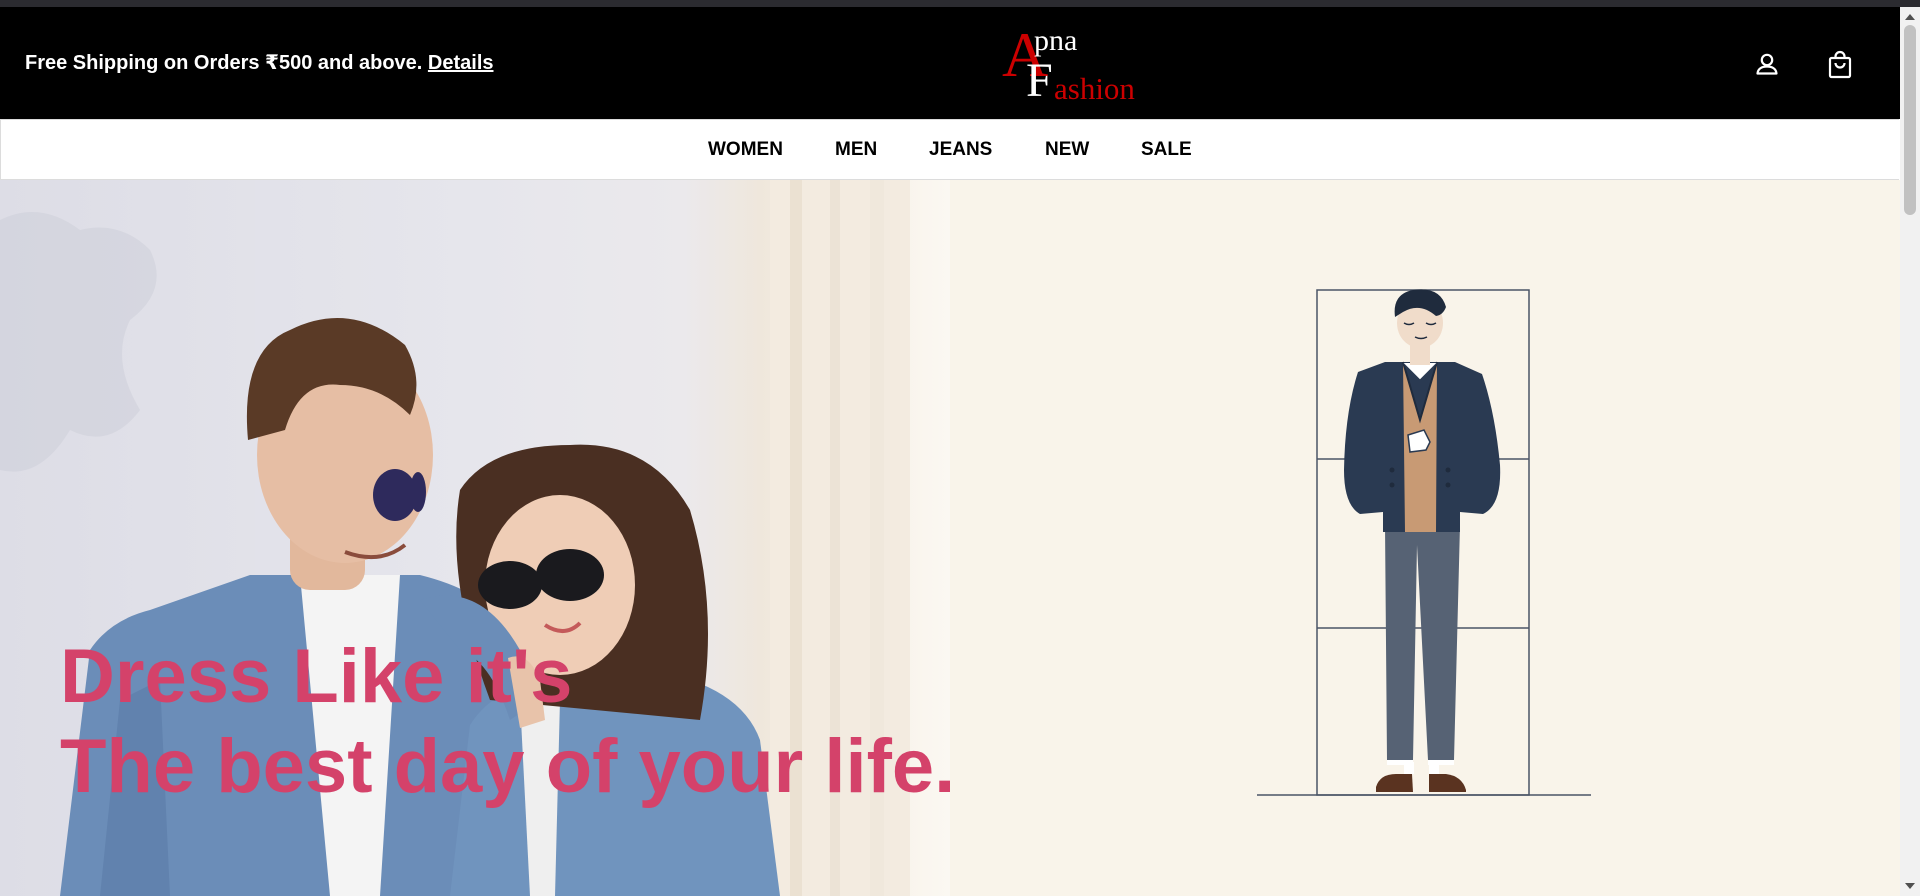 The width and height of the screenshot is (1920, 896). What do you see at coordinates (461, 63) in the screenshot?
I see `details-link: Details` at bounding box center [461, 63].